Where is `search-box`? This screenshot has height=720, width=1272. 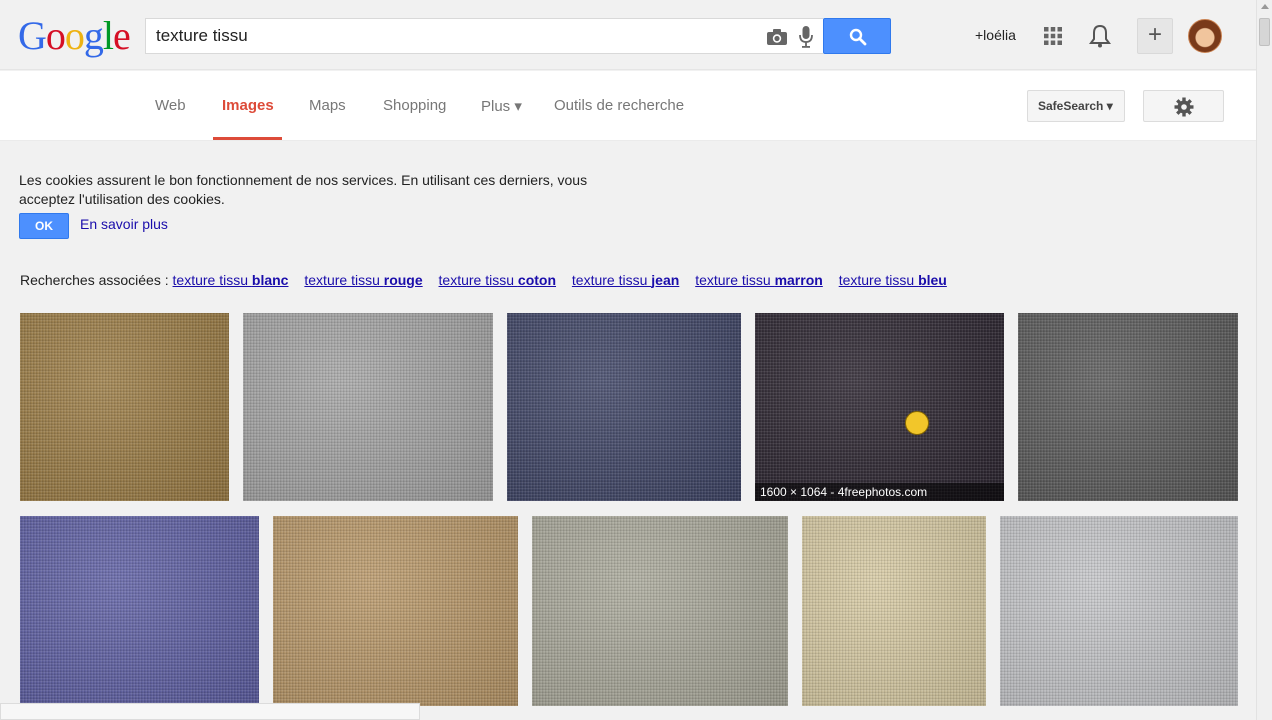 search-box is located at coordinates (484, 36).